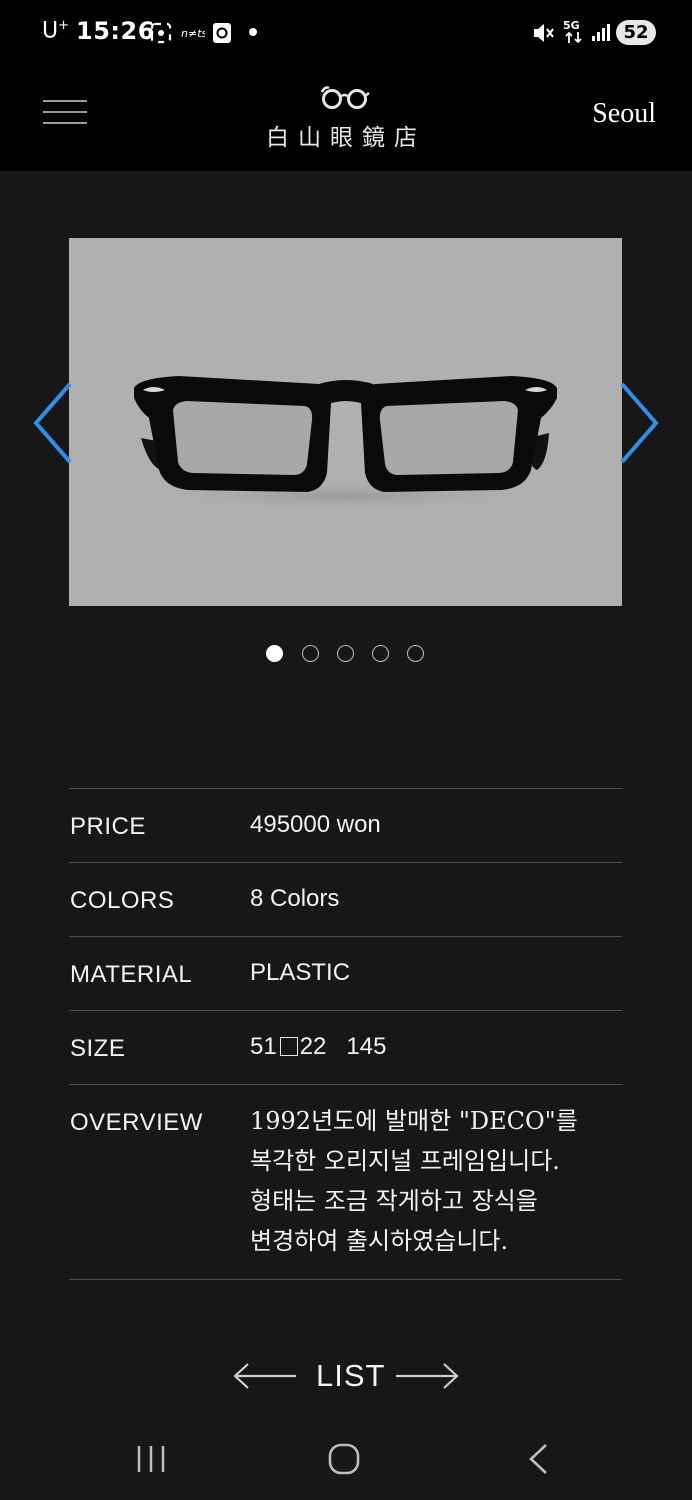 This screenshot has width=692, height=1500. What do you see at coordinates (345, 97) in the screenshot?
I see `glasses-logo-icon` at bounding box center [345, 97].